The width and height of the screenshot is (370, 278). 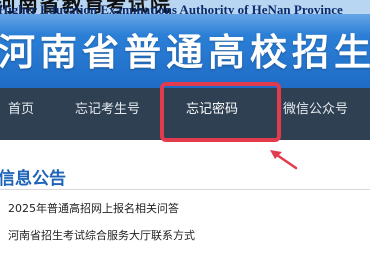 I want to click on pointer-arrow-icon, so click(x=284, y=160).